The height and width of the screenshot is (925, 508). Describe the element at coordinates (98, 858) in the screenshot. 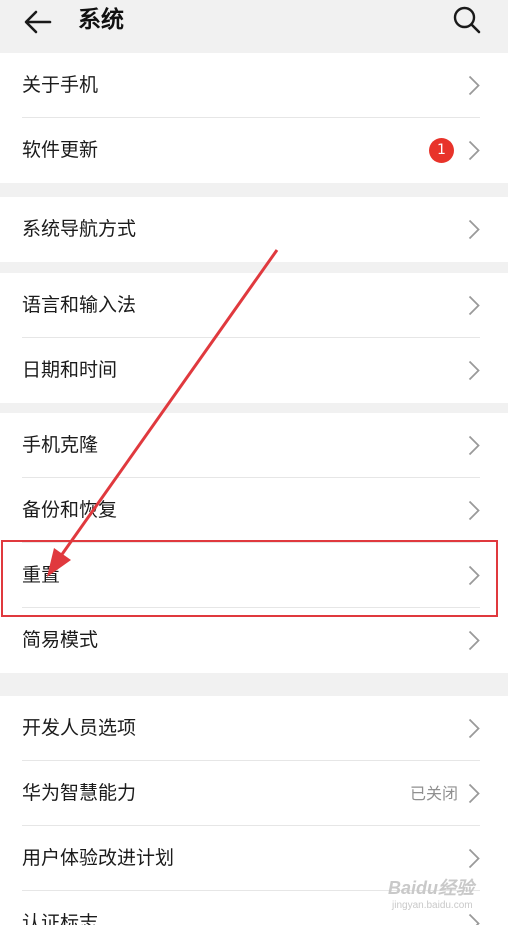

I see `settings-item-label: 用户体验改进计划` at that location.